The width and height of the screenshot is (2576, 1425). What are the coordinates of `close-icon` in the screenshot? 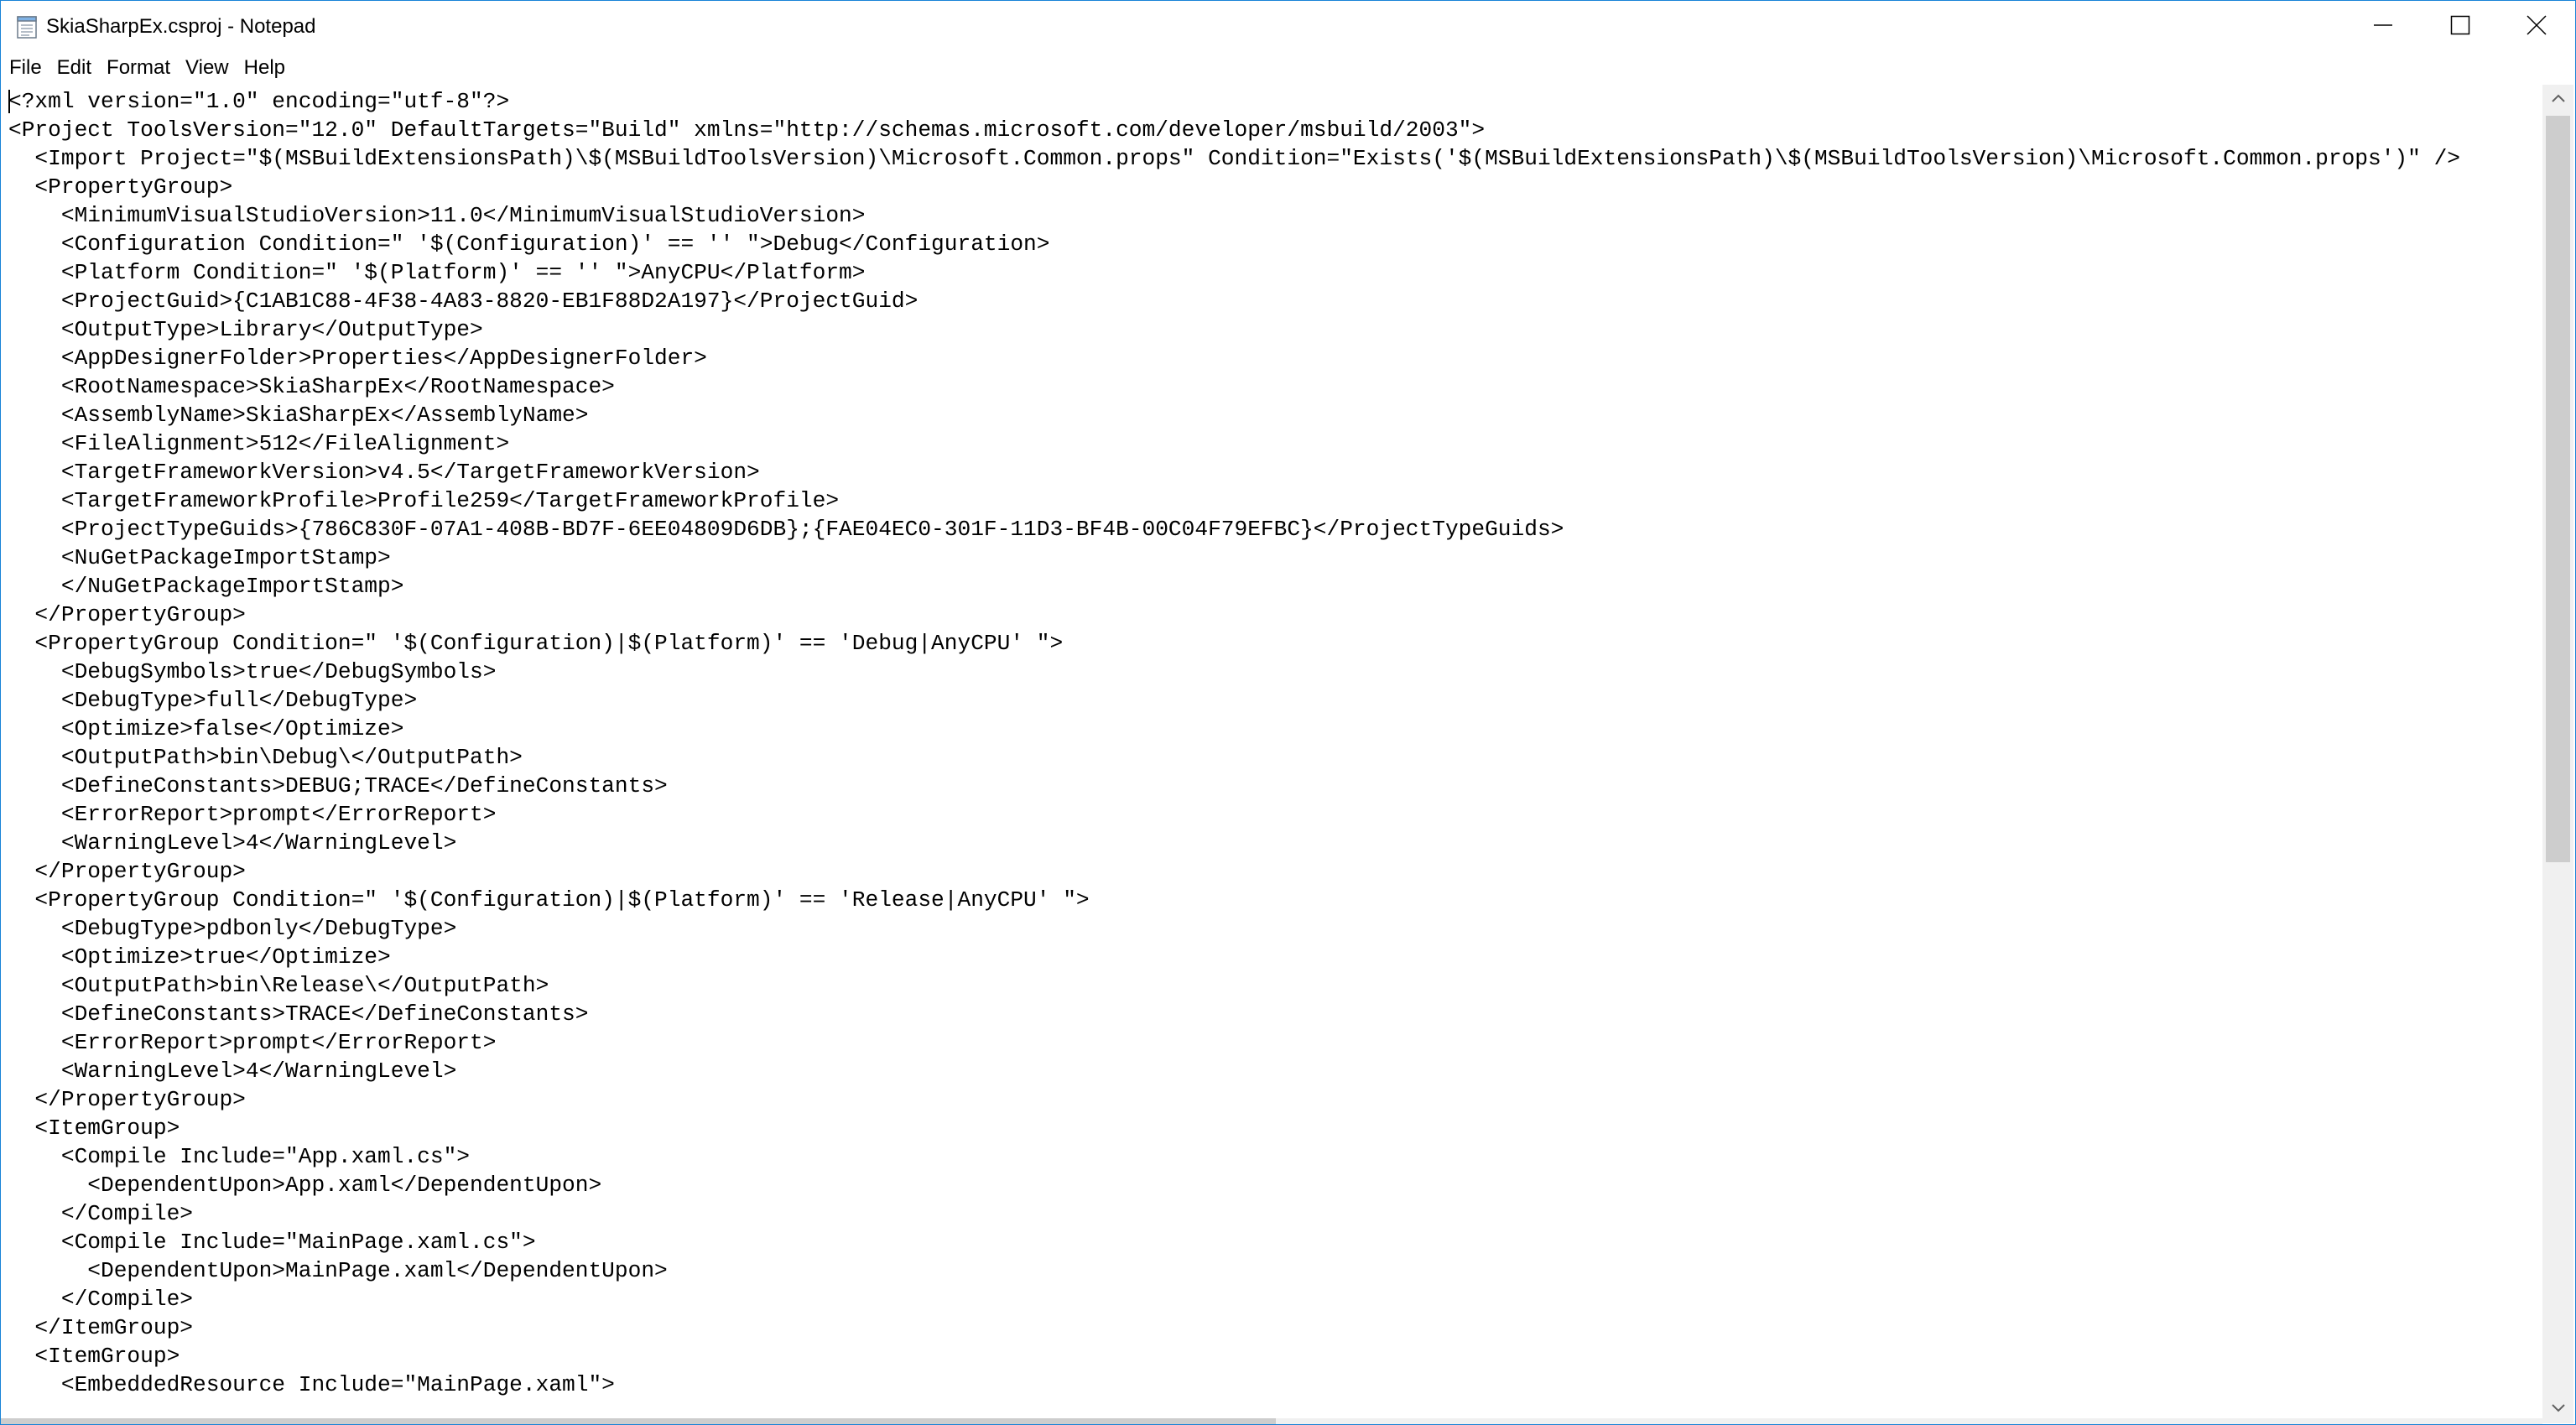 It's located at (2537, 26).